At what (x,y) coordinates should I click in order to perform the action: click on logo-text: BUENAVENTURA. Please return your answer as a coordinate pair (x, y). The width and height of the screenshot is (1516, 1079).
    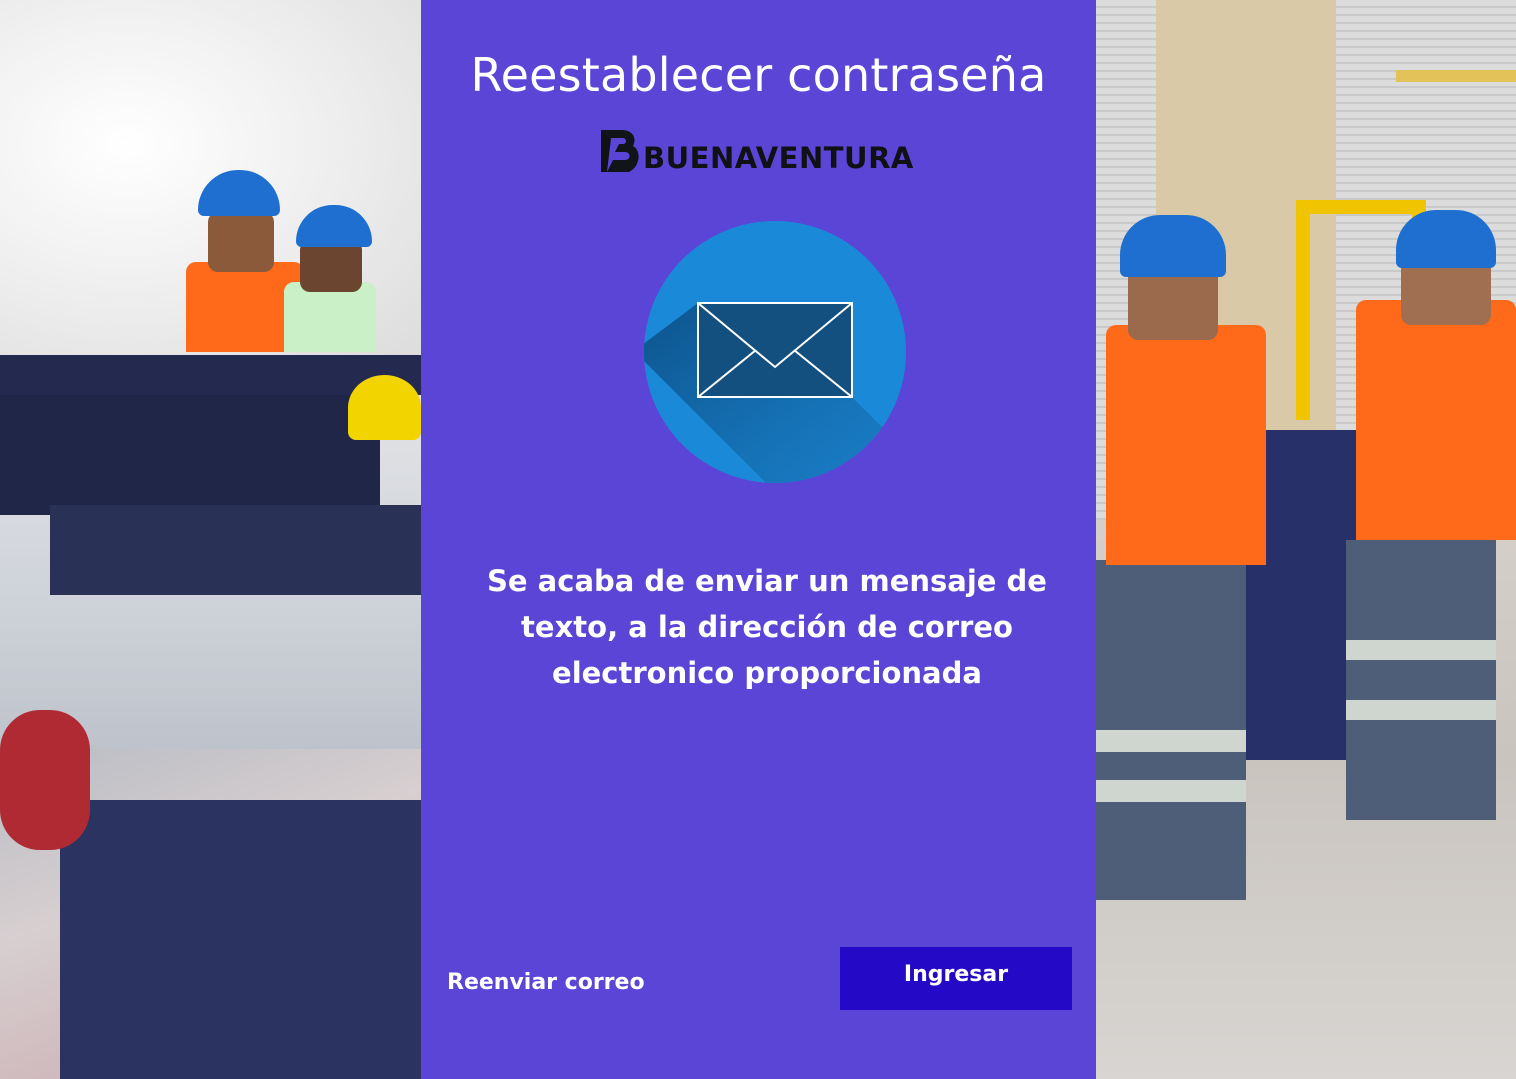
    Looking at the image, I should click on (778, 157).